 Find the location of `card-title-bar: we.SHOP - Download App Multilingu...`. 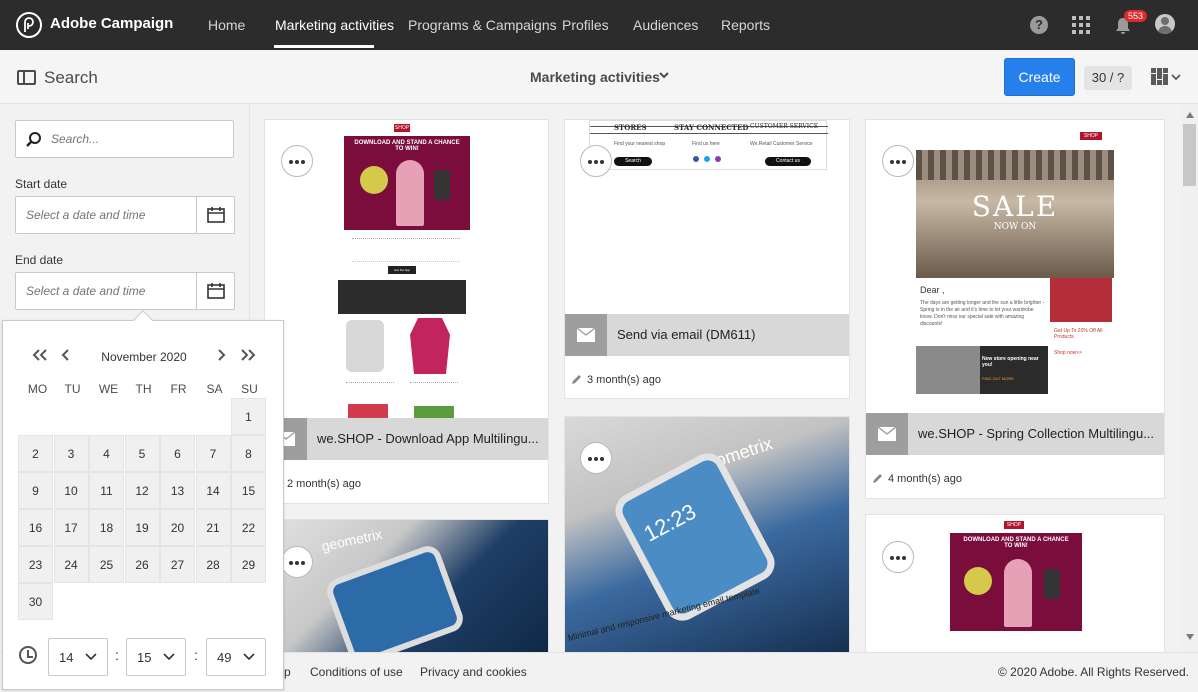

card-title-bar: we.SHOP - Download App Multilingu... is located at coordinates (406, 439).